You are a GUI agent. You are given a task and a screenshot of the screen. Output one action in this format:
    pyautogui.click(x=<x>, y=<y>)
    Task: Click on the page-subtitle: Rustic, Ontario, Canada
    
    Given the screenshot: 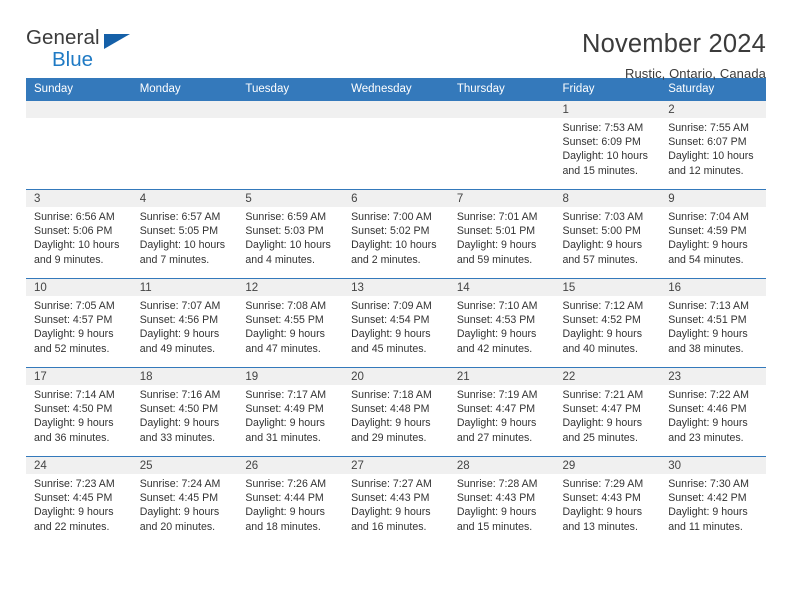 What is the action you would take?
    pyautogui.click(x=695, y=74)
    